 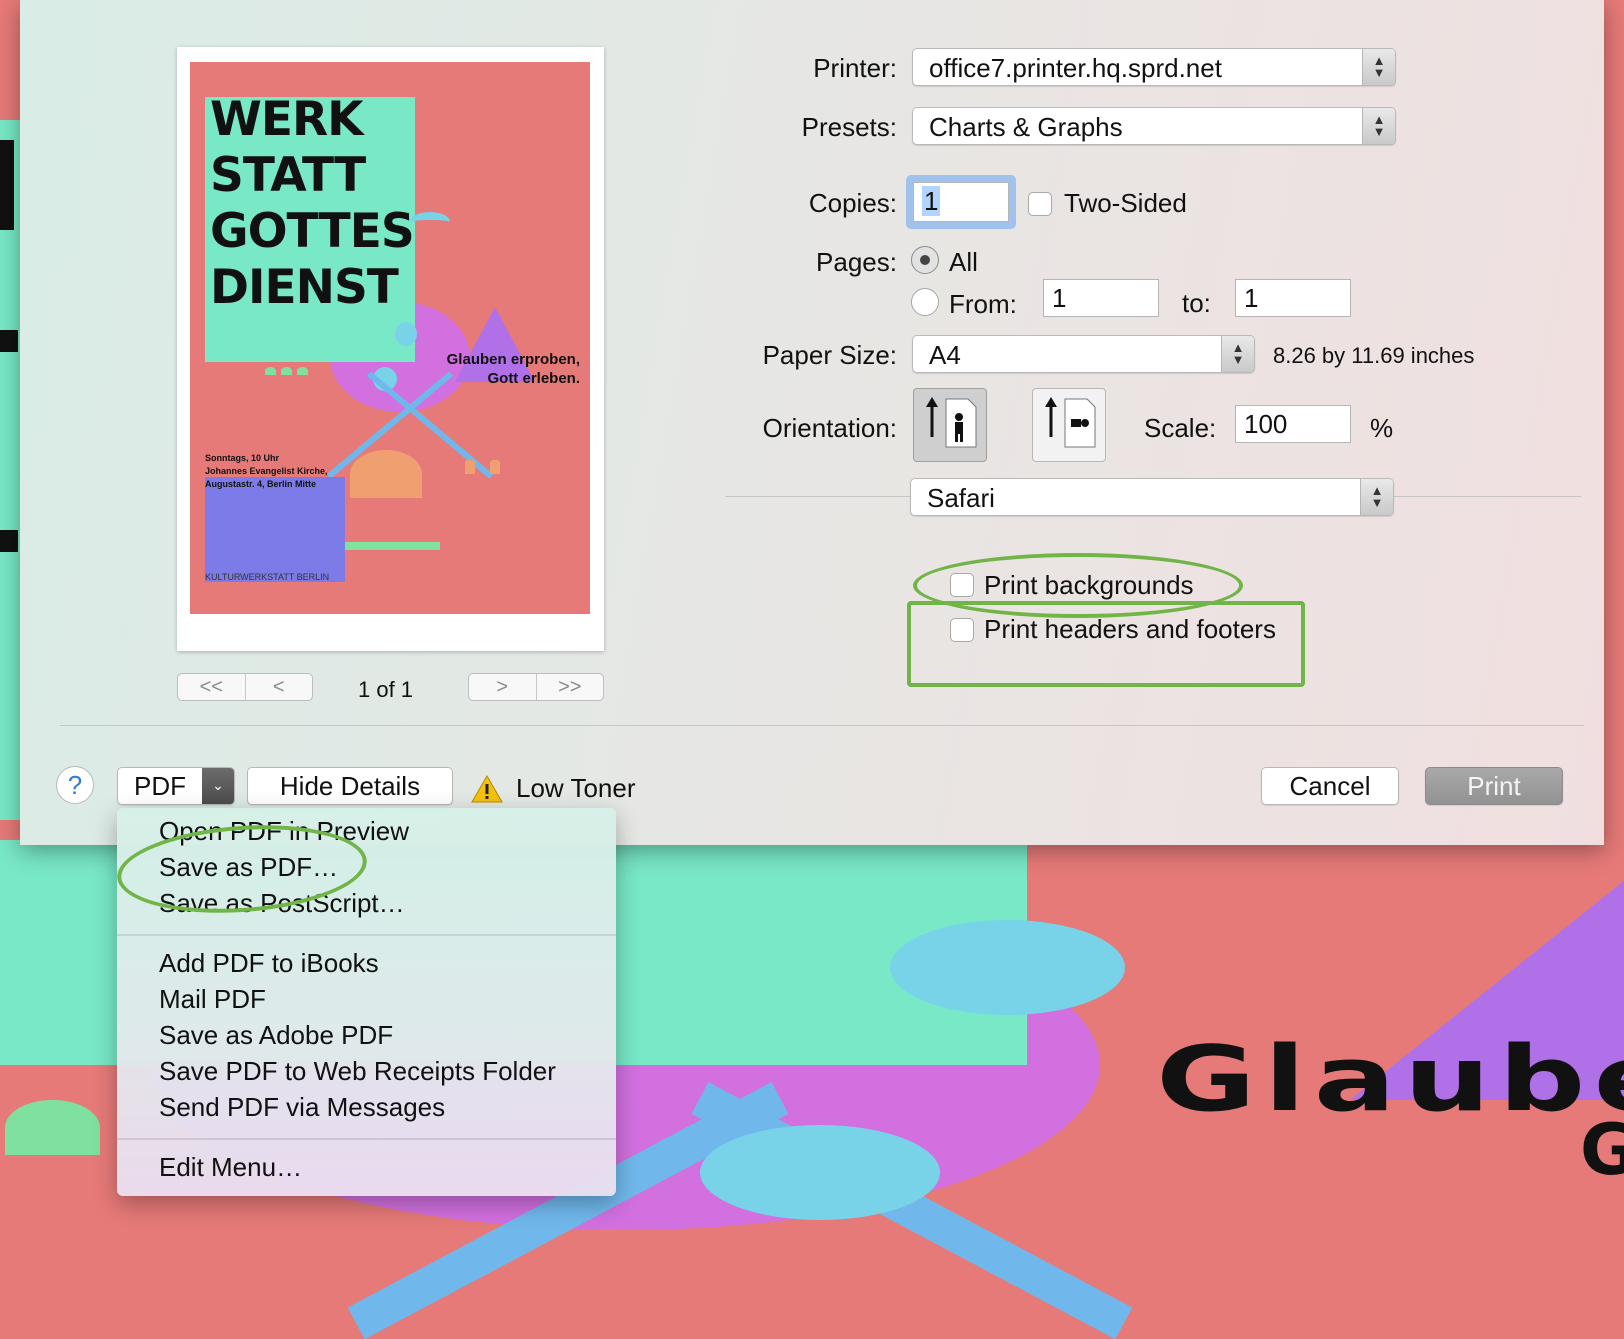 I want to click on next-page-button: >, so click(x=502, y=687).